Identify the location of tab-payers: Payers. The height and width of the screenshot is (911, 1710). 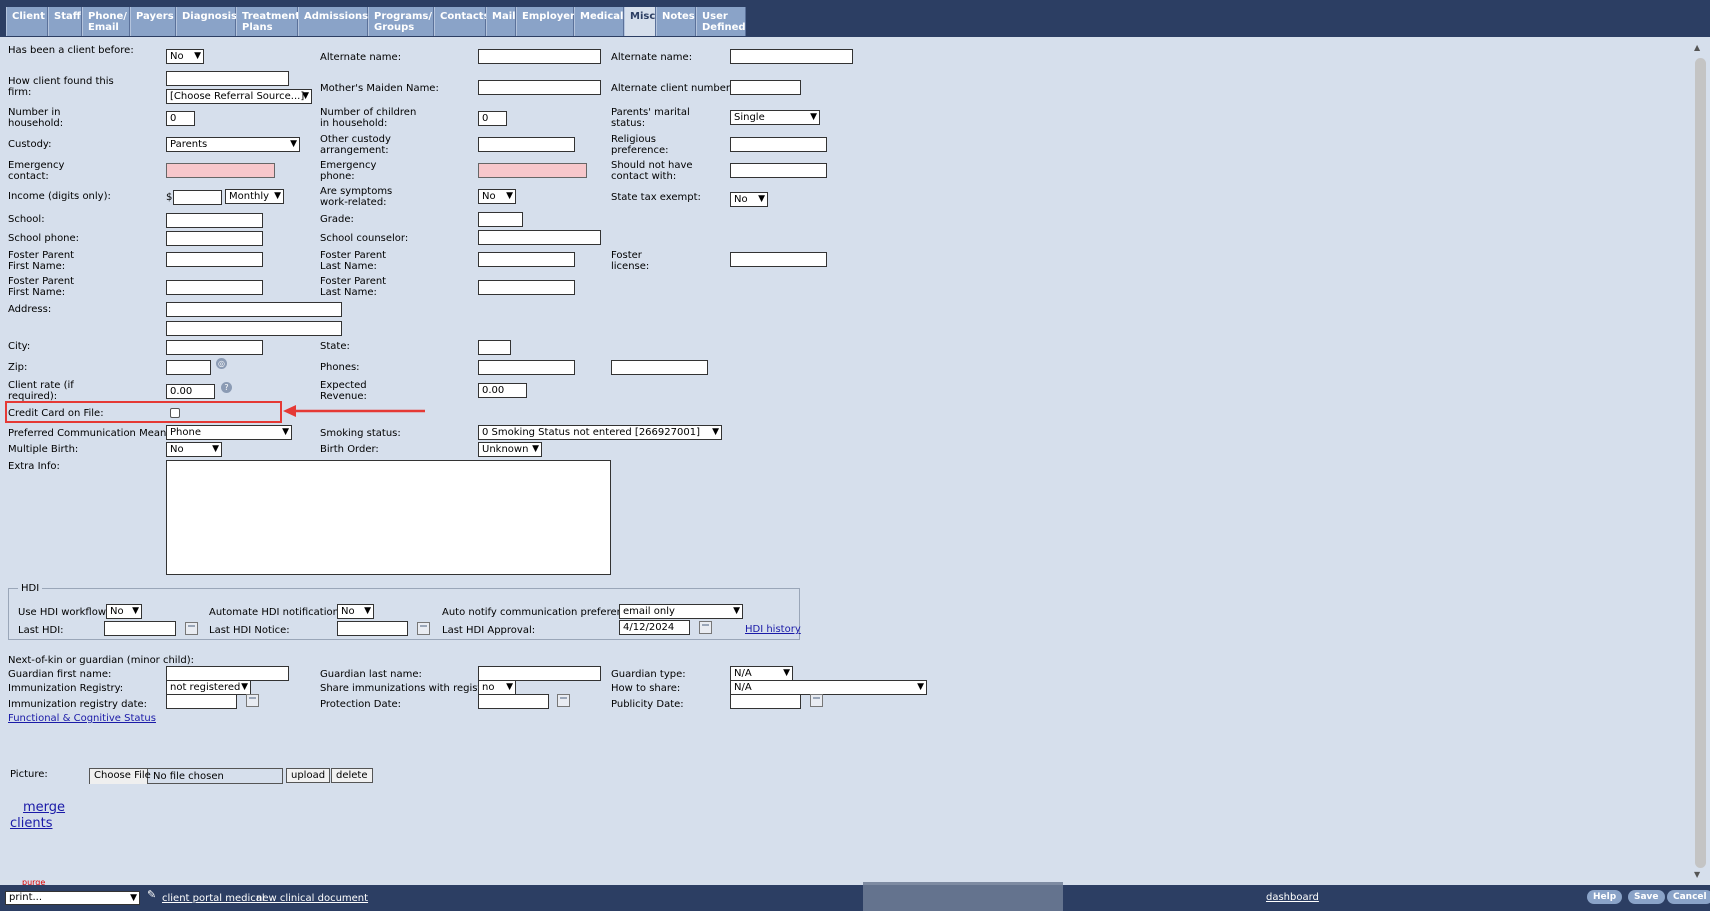
(153, 21).